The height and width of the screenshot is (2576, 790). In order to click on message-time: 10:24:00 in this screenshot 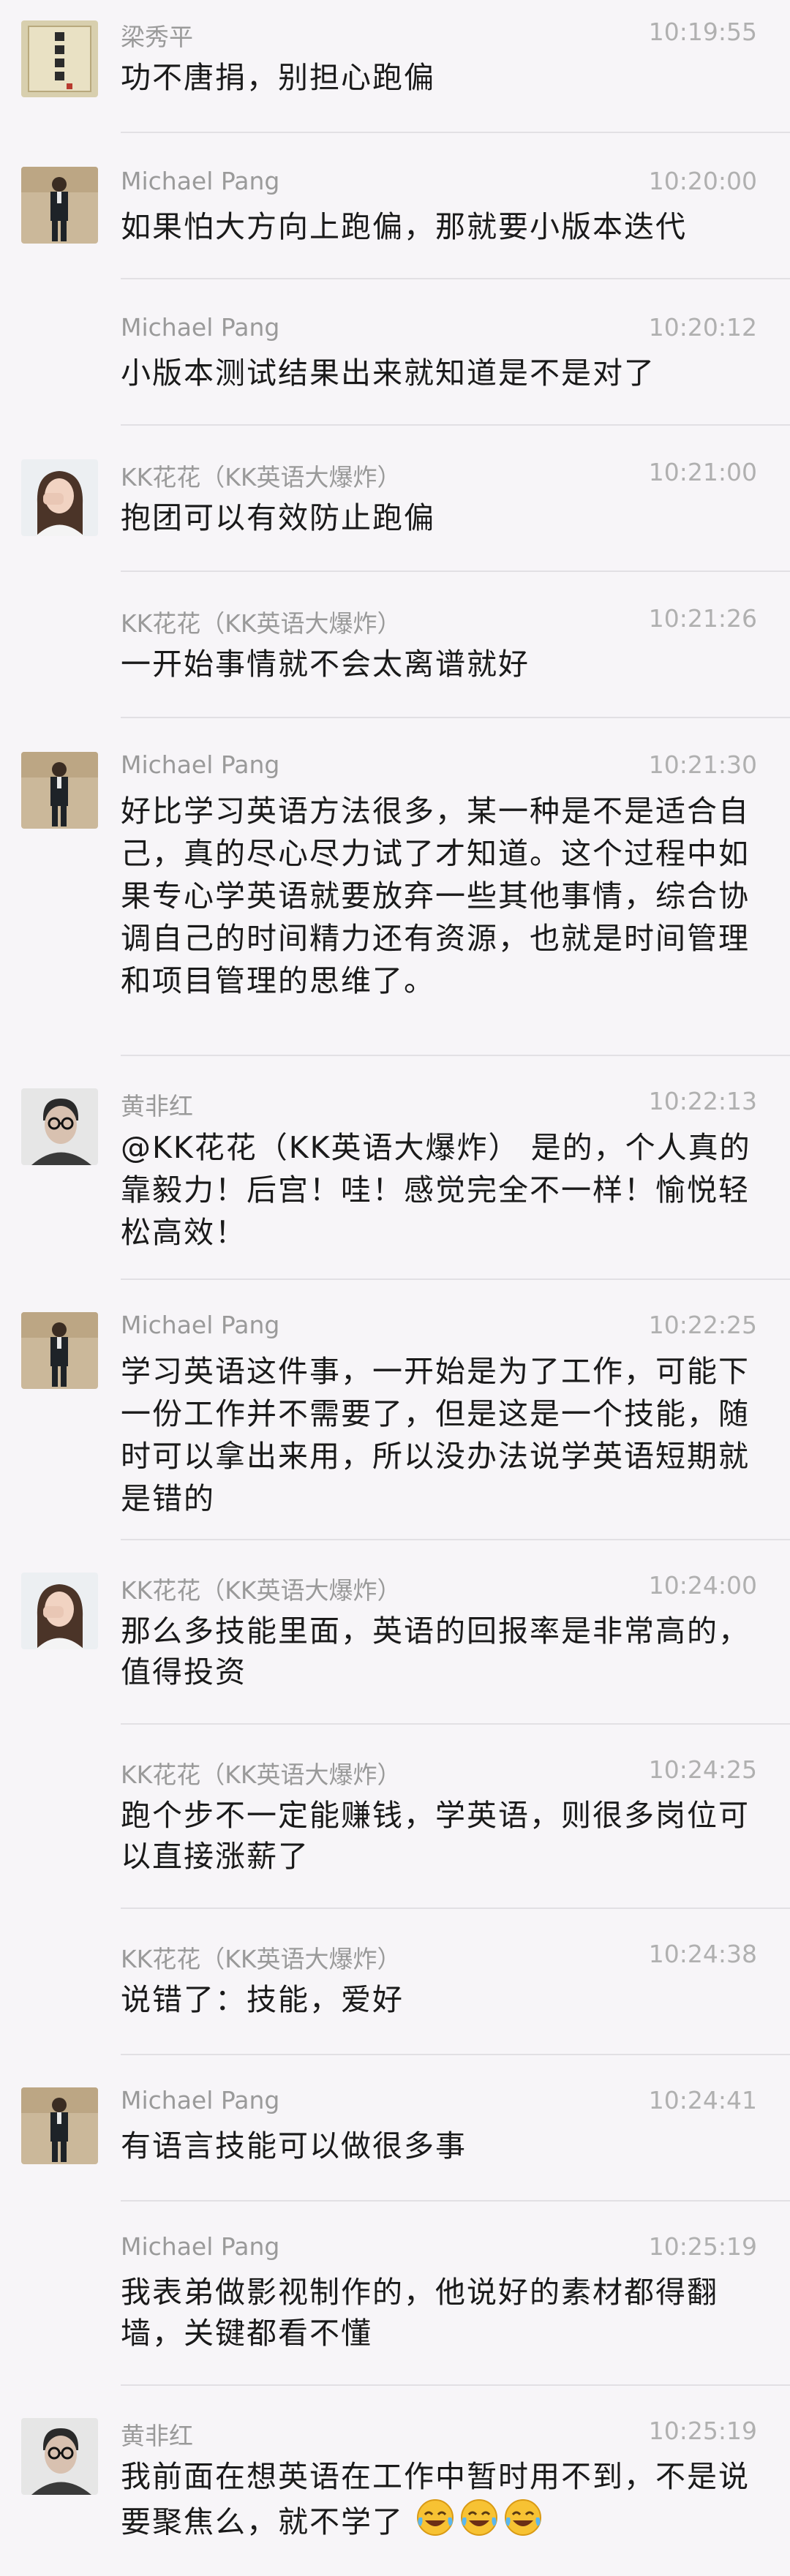, I will do `click(702, 1585)`.